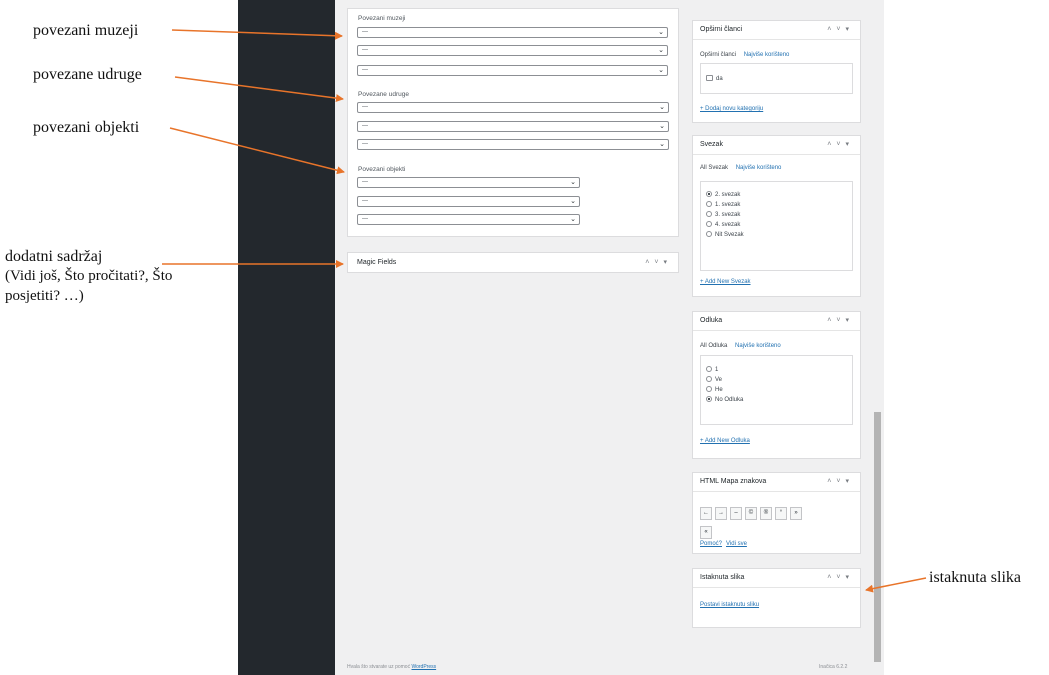 Image resolution: width=1049 pixels, height=675 pixels. What do you see at coordinates (286, 337) in the screenshot?
I see `admin-sidebar` at bounding box center [286, 337].